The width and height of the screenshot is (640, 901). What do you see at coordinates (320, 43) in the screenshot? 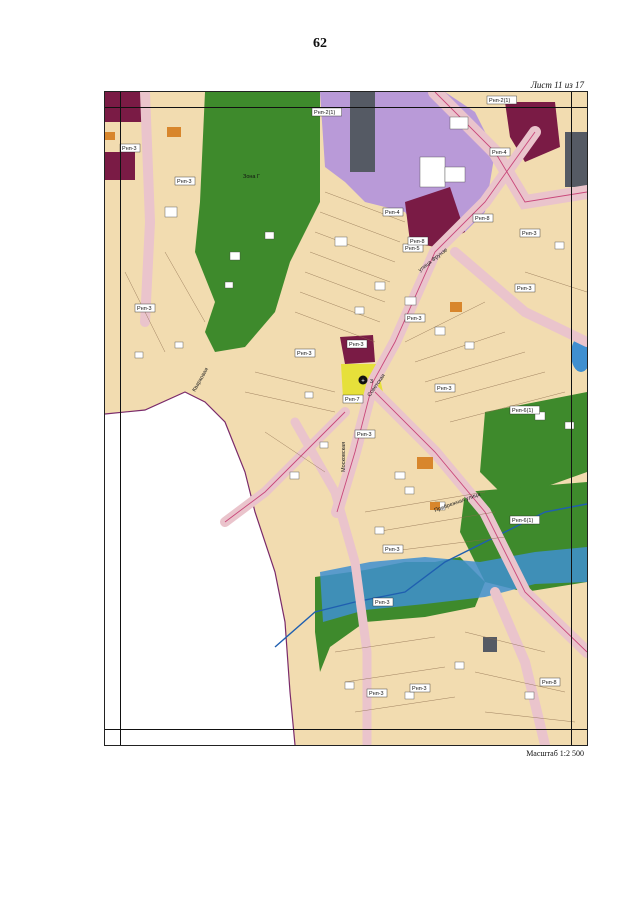
I see `page-number: 62` at bounding box center [320, 43].